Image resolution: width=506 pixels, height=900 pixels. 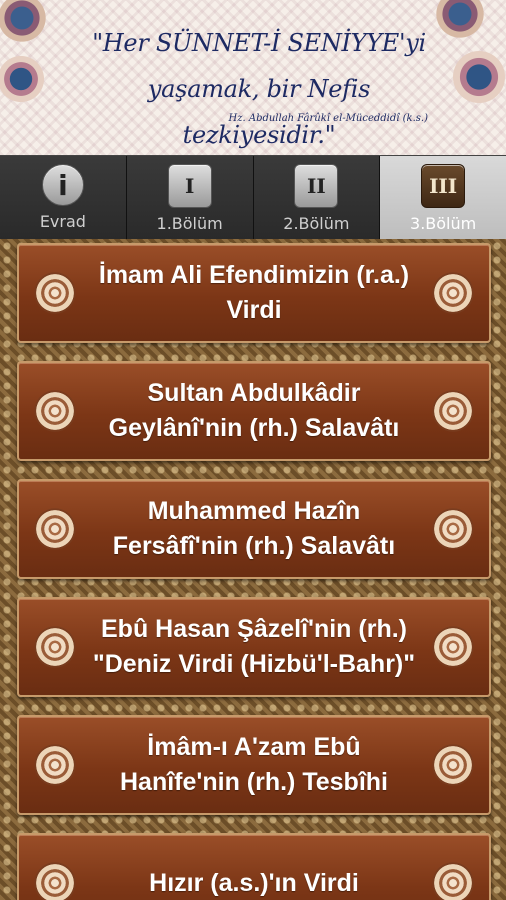 What do you see at coordinates (189, 223) in the screenshot?
I see `tab-label: 1.Bölüm` at bounding box center [189, 223].